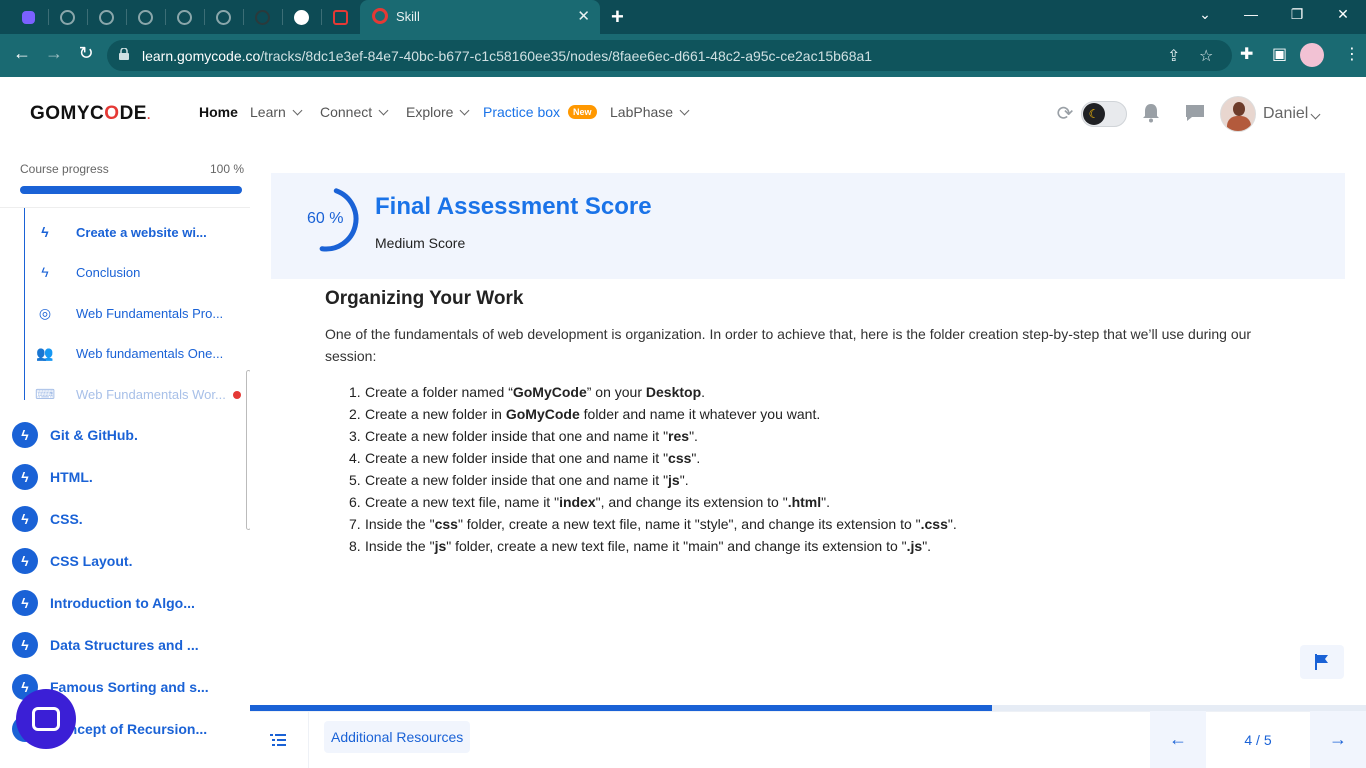 This screenshot has width=1366, height=768. Describe the element at coordinates (703, 392) in the screenshot. I see `step-text: .` at that location.